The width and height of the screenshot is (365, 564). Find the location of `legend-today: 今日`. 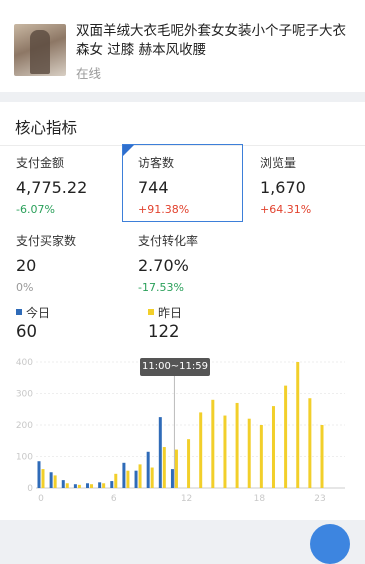

legend-today: 今日 is located at coordinates (33, 312).